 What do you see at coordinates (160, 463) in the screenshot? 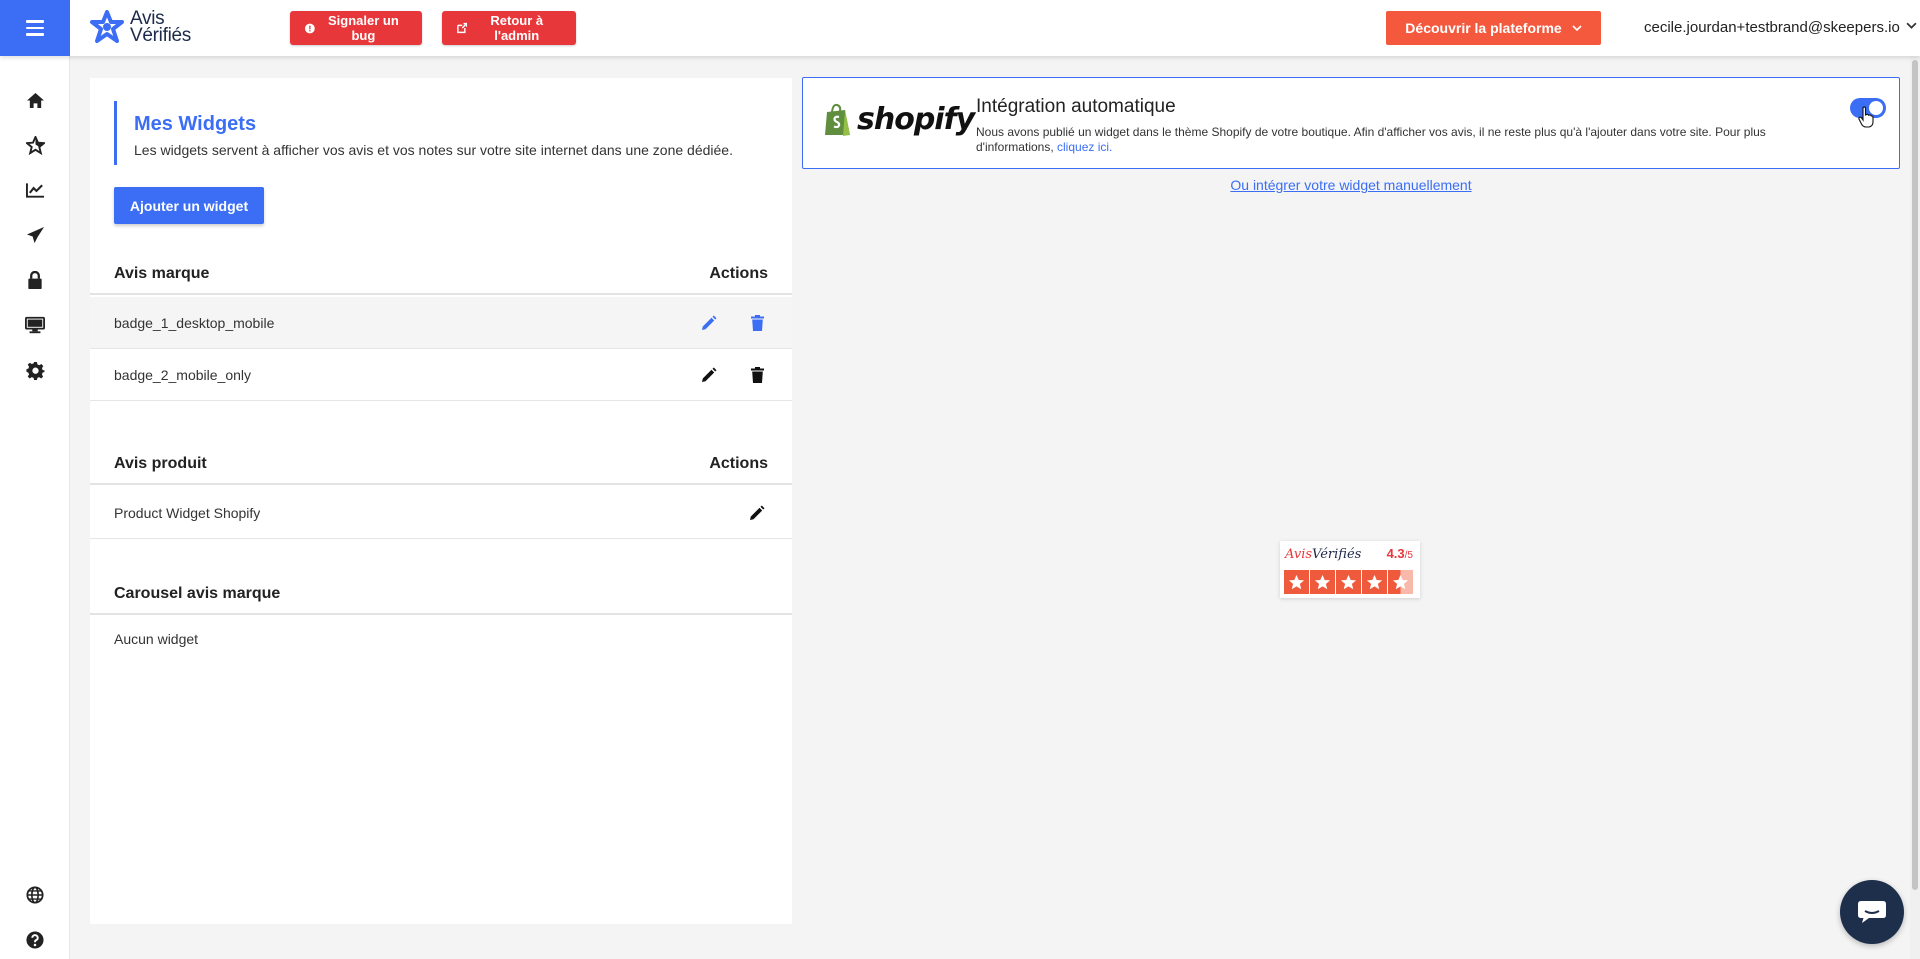
I see `section-title: Avis produit` at bounding box center [160, 463].